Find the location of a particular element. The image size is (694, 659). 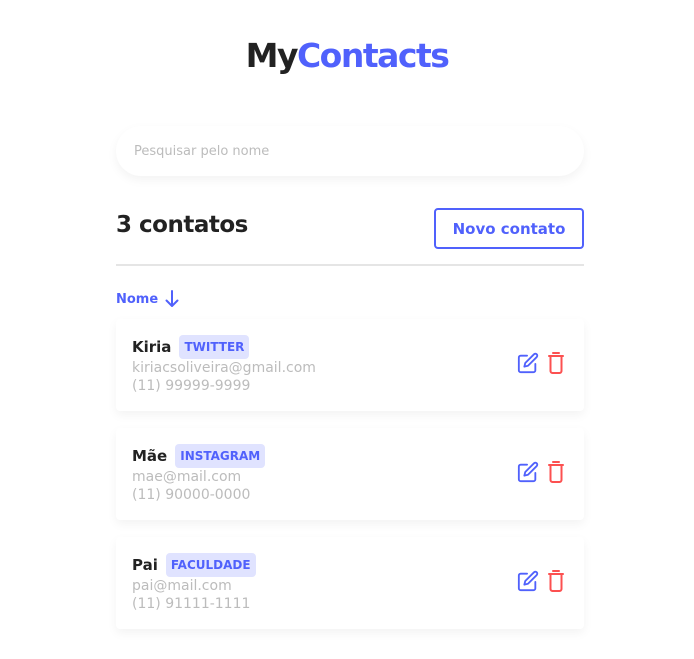

sort-label: Nome is located at coordinates (137, 299).